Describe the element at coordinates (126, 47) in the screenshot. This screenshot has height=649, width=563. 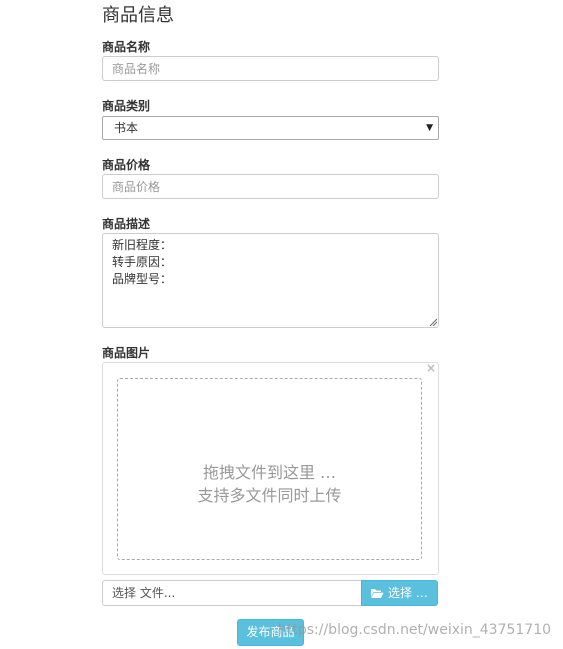
I see `product-name-label: 商品名称` at that location.